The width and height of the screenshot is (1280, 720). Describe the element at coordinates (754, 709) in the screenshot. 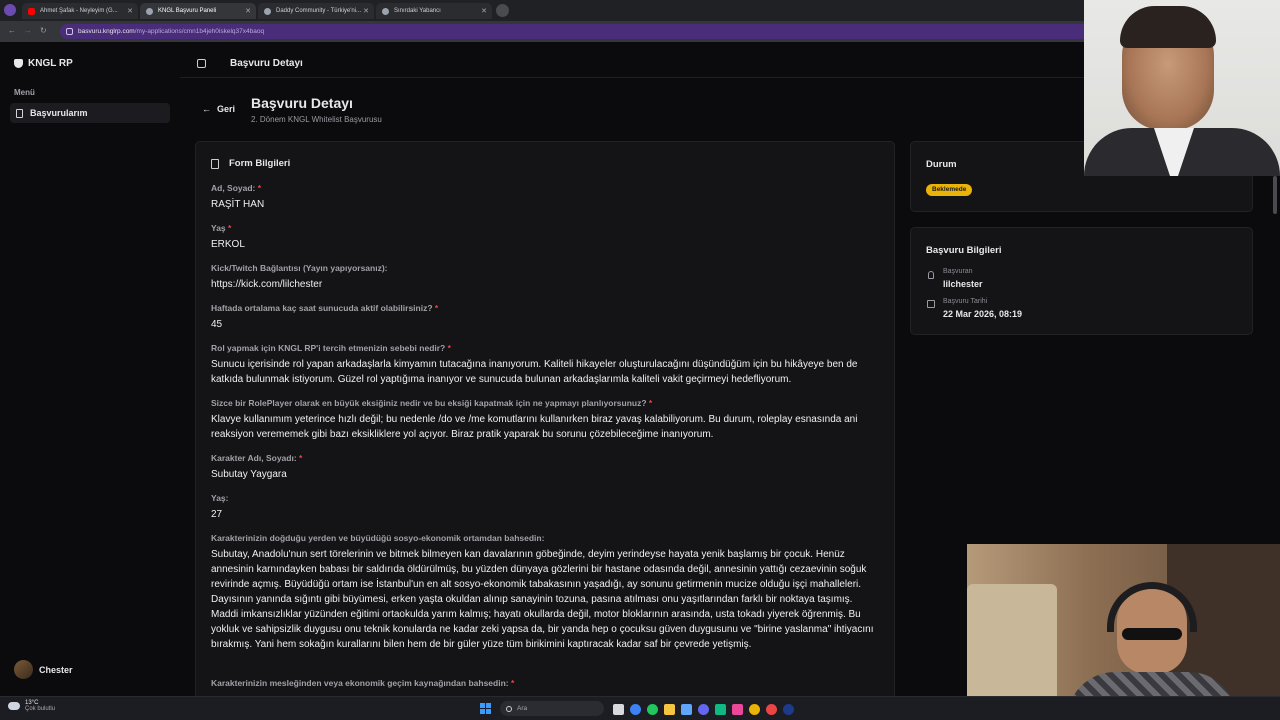

I see `chrome-icon` at that location.